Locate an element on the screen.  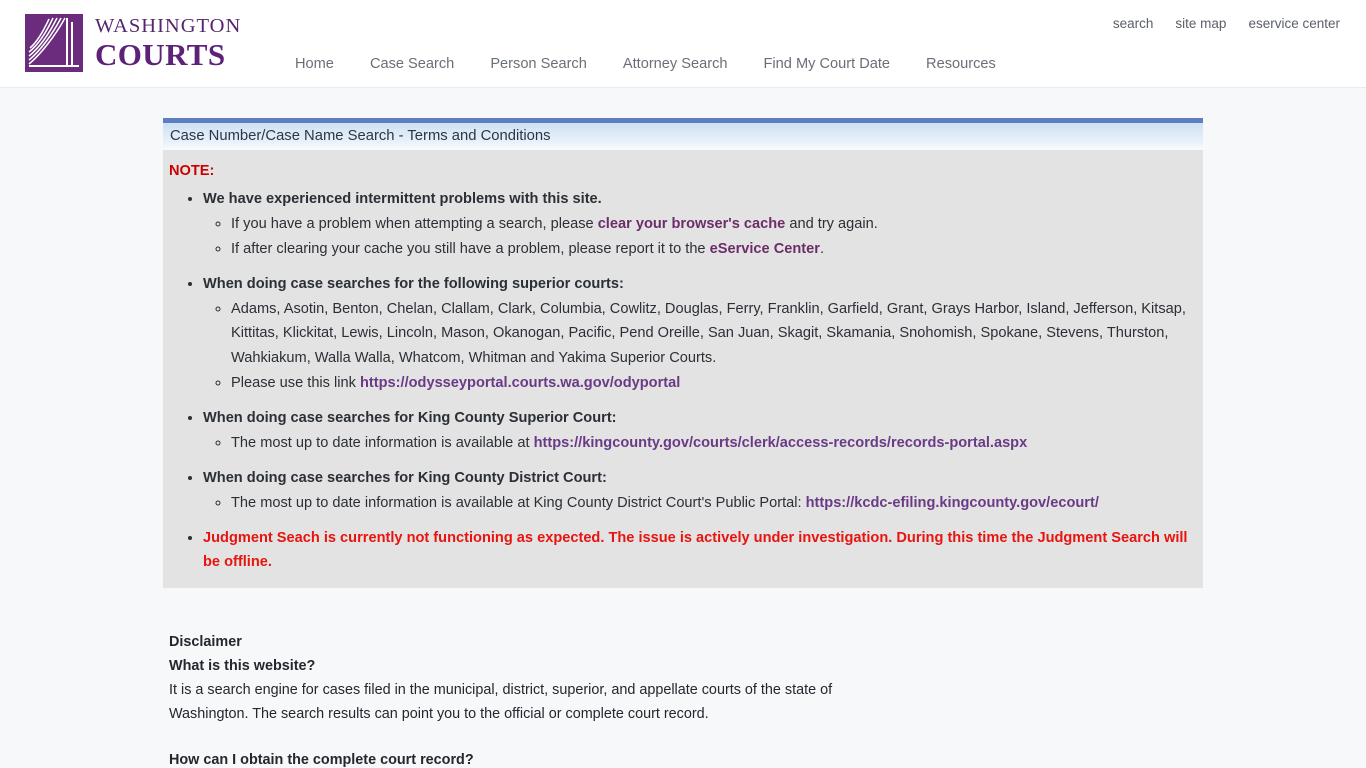
brand-logo: WASHINGTON COURTS is located at coordinates (133, 43).